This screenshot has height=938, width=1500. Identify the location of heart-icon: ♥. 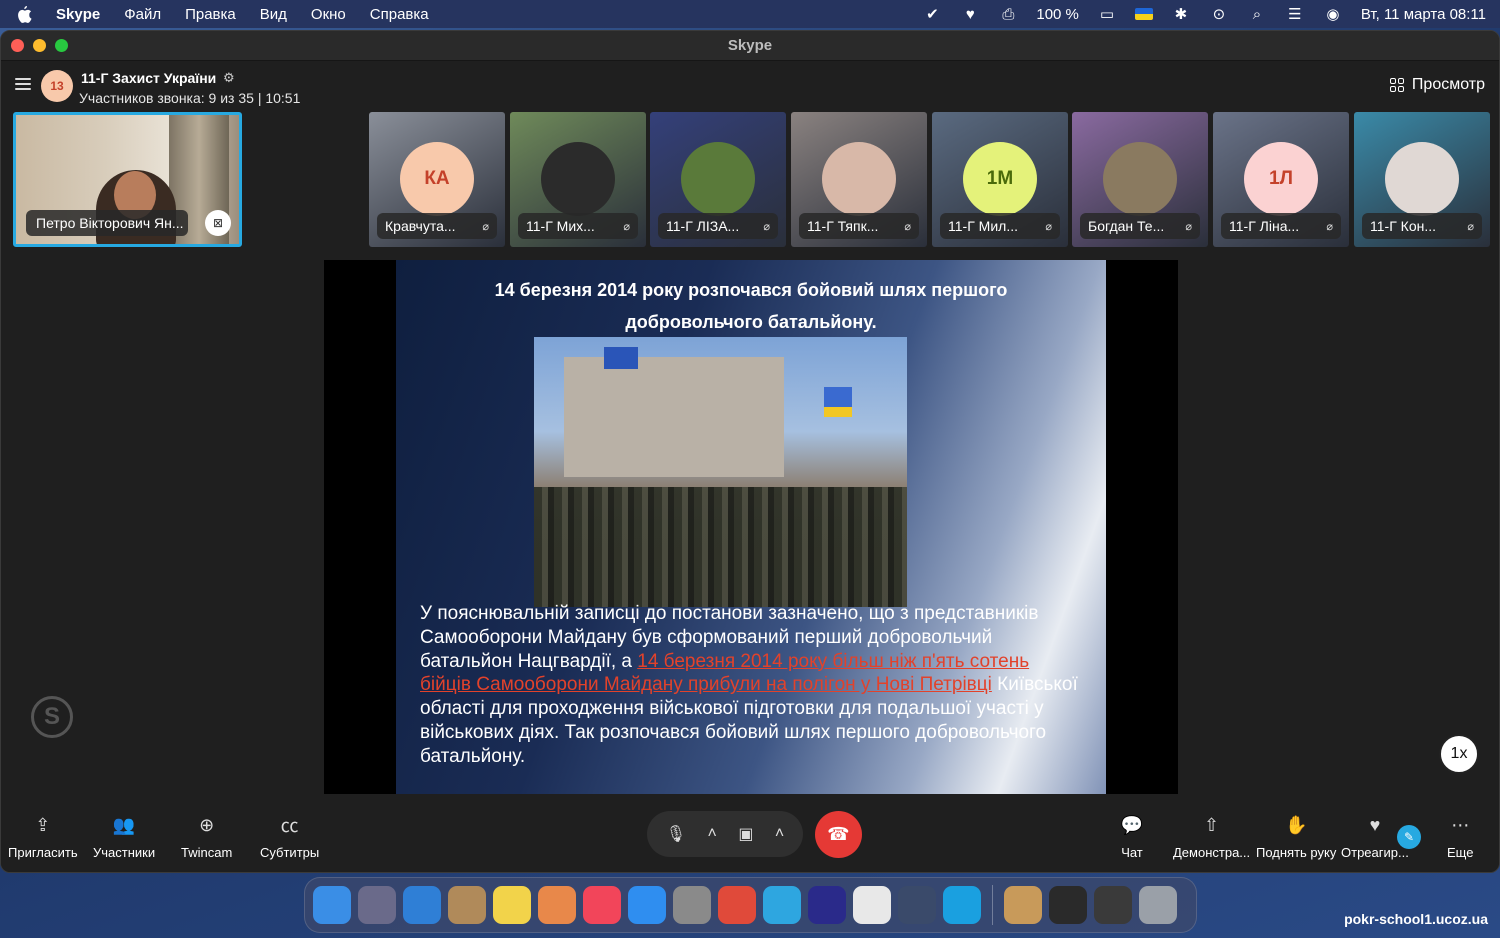
(1375, 824).